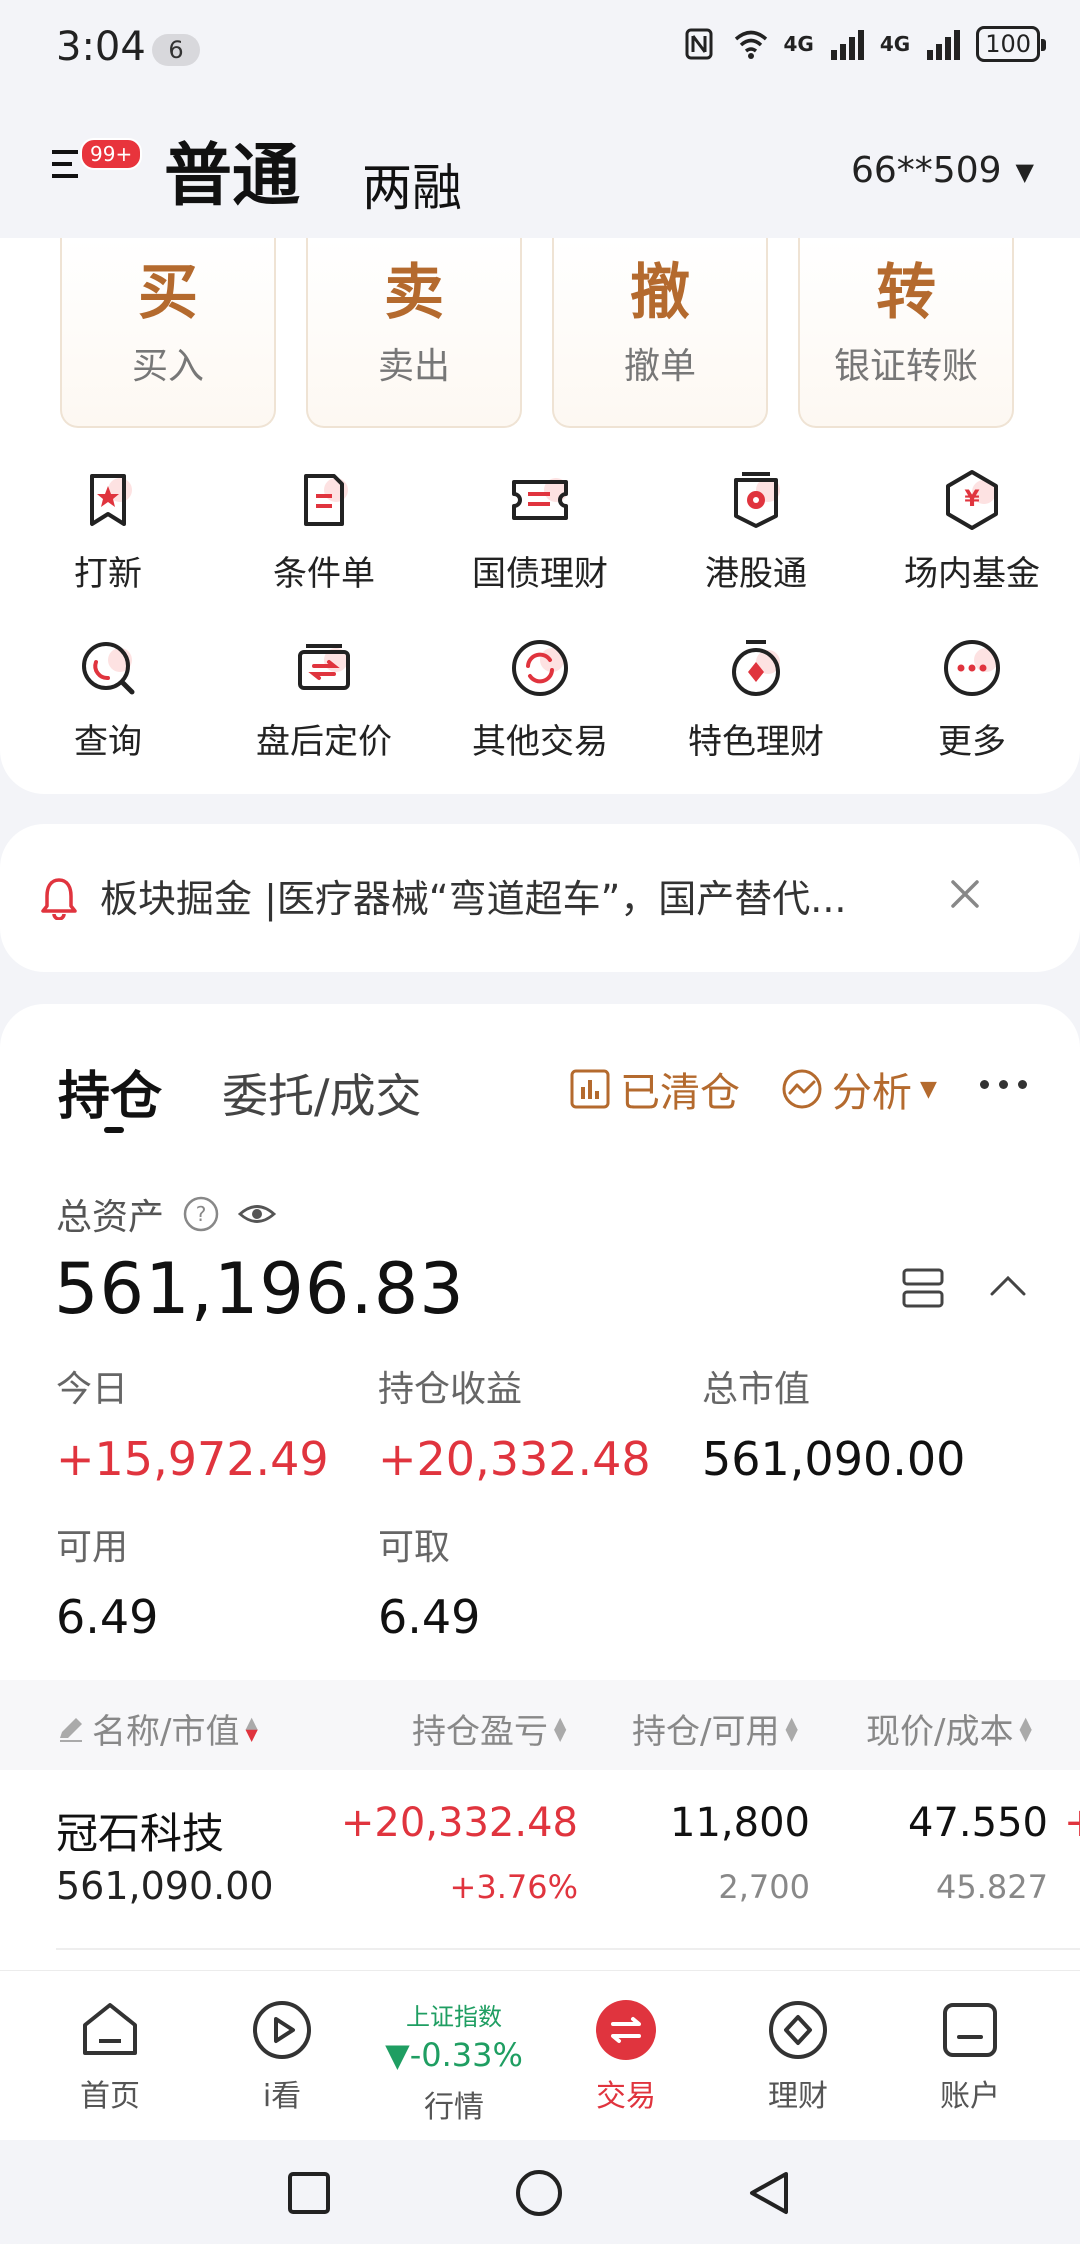  Describe the element at coordinates (414, 333) in the screenshot. I see `sell-button: 卖 卖出` at that location.